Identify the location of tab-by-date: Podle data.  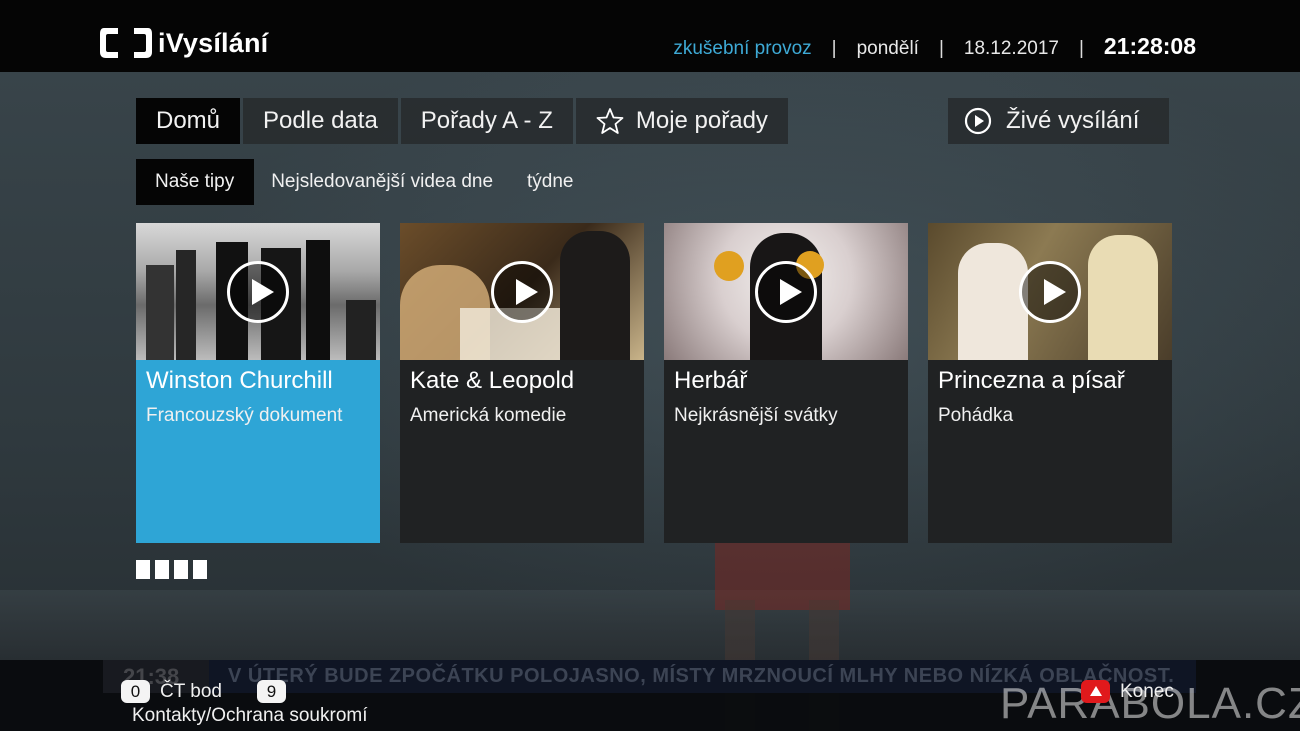
(320, 121).